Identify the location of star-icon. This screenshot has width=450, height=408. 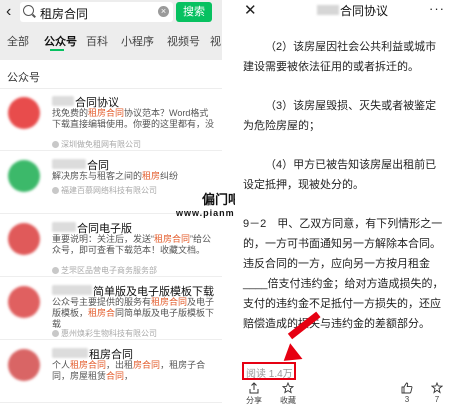
(288, 388).